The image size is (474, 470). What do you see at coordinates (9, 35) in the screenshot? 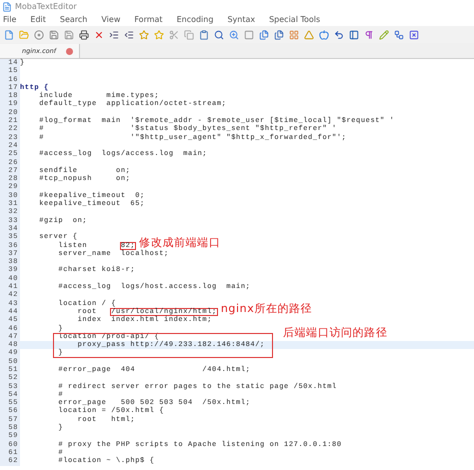
I see `file-icon` at bounding box center [9, 35].